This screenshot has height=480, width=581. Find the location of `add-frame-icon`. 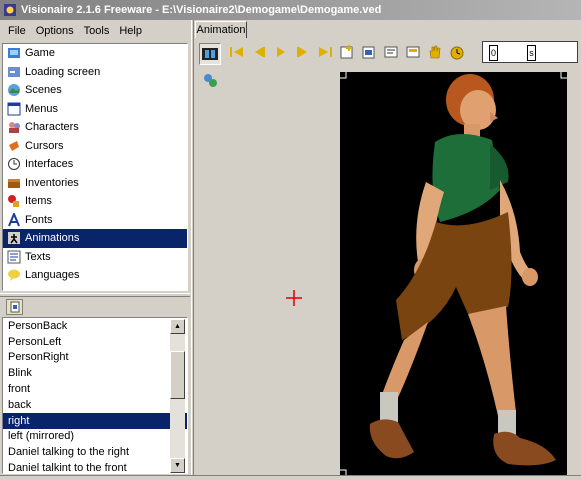

add-frame-icon is located at coordinates (346, 52).